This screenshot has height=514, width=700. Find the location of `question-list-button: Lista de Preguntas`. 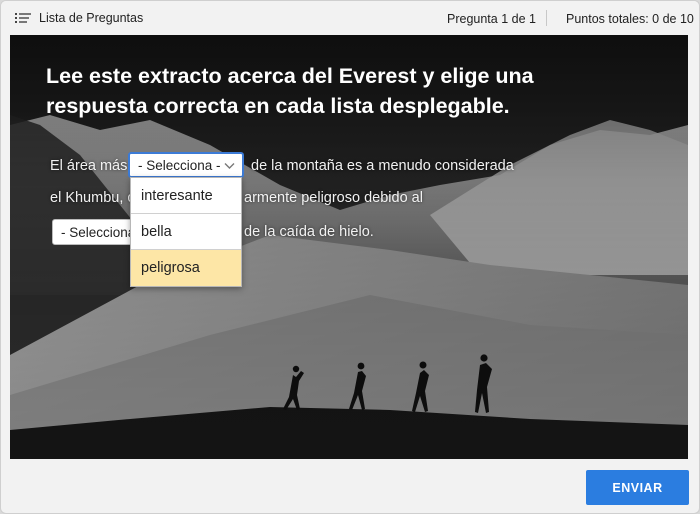

question-list-button: Lista de Preguntas is located at coordinates (79, 18).